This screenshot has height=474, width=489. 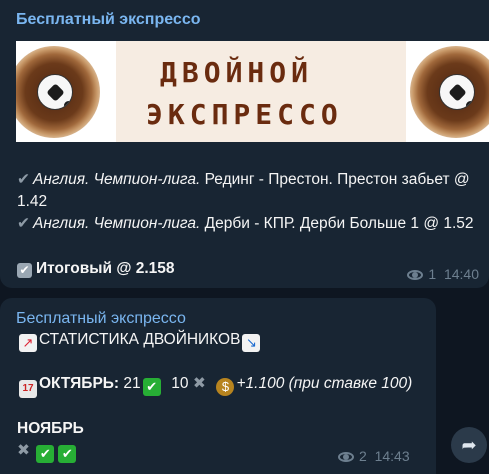 I want to click on stats-title-line: ↗ СТАТИСТИКА ДВОЙНИКОВ ↘, so click(x=139, y=341).